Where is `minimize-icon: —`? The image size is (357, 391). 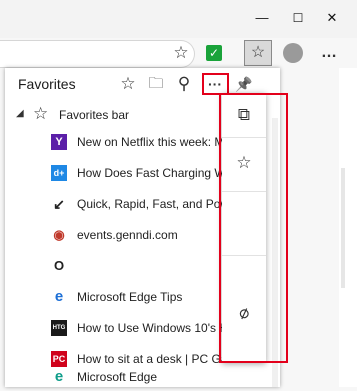
minimize-icon: — is located at coordinates (262, 18).